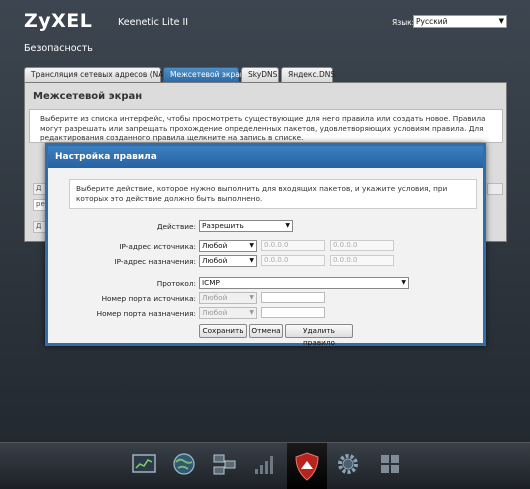 The height and width of the screenshot is (489, 530). Describe the element at coordinates (266, 331) in the screenshot. I see `cancel-button: Отмена` at that location.